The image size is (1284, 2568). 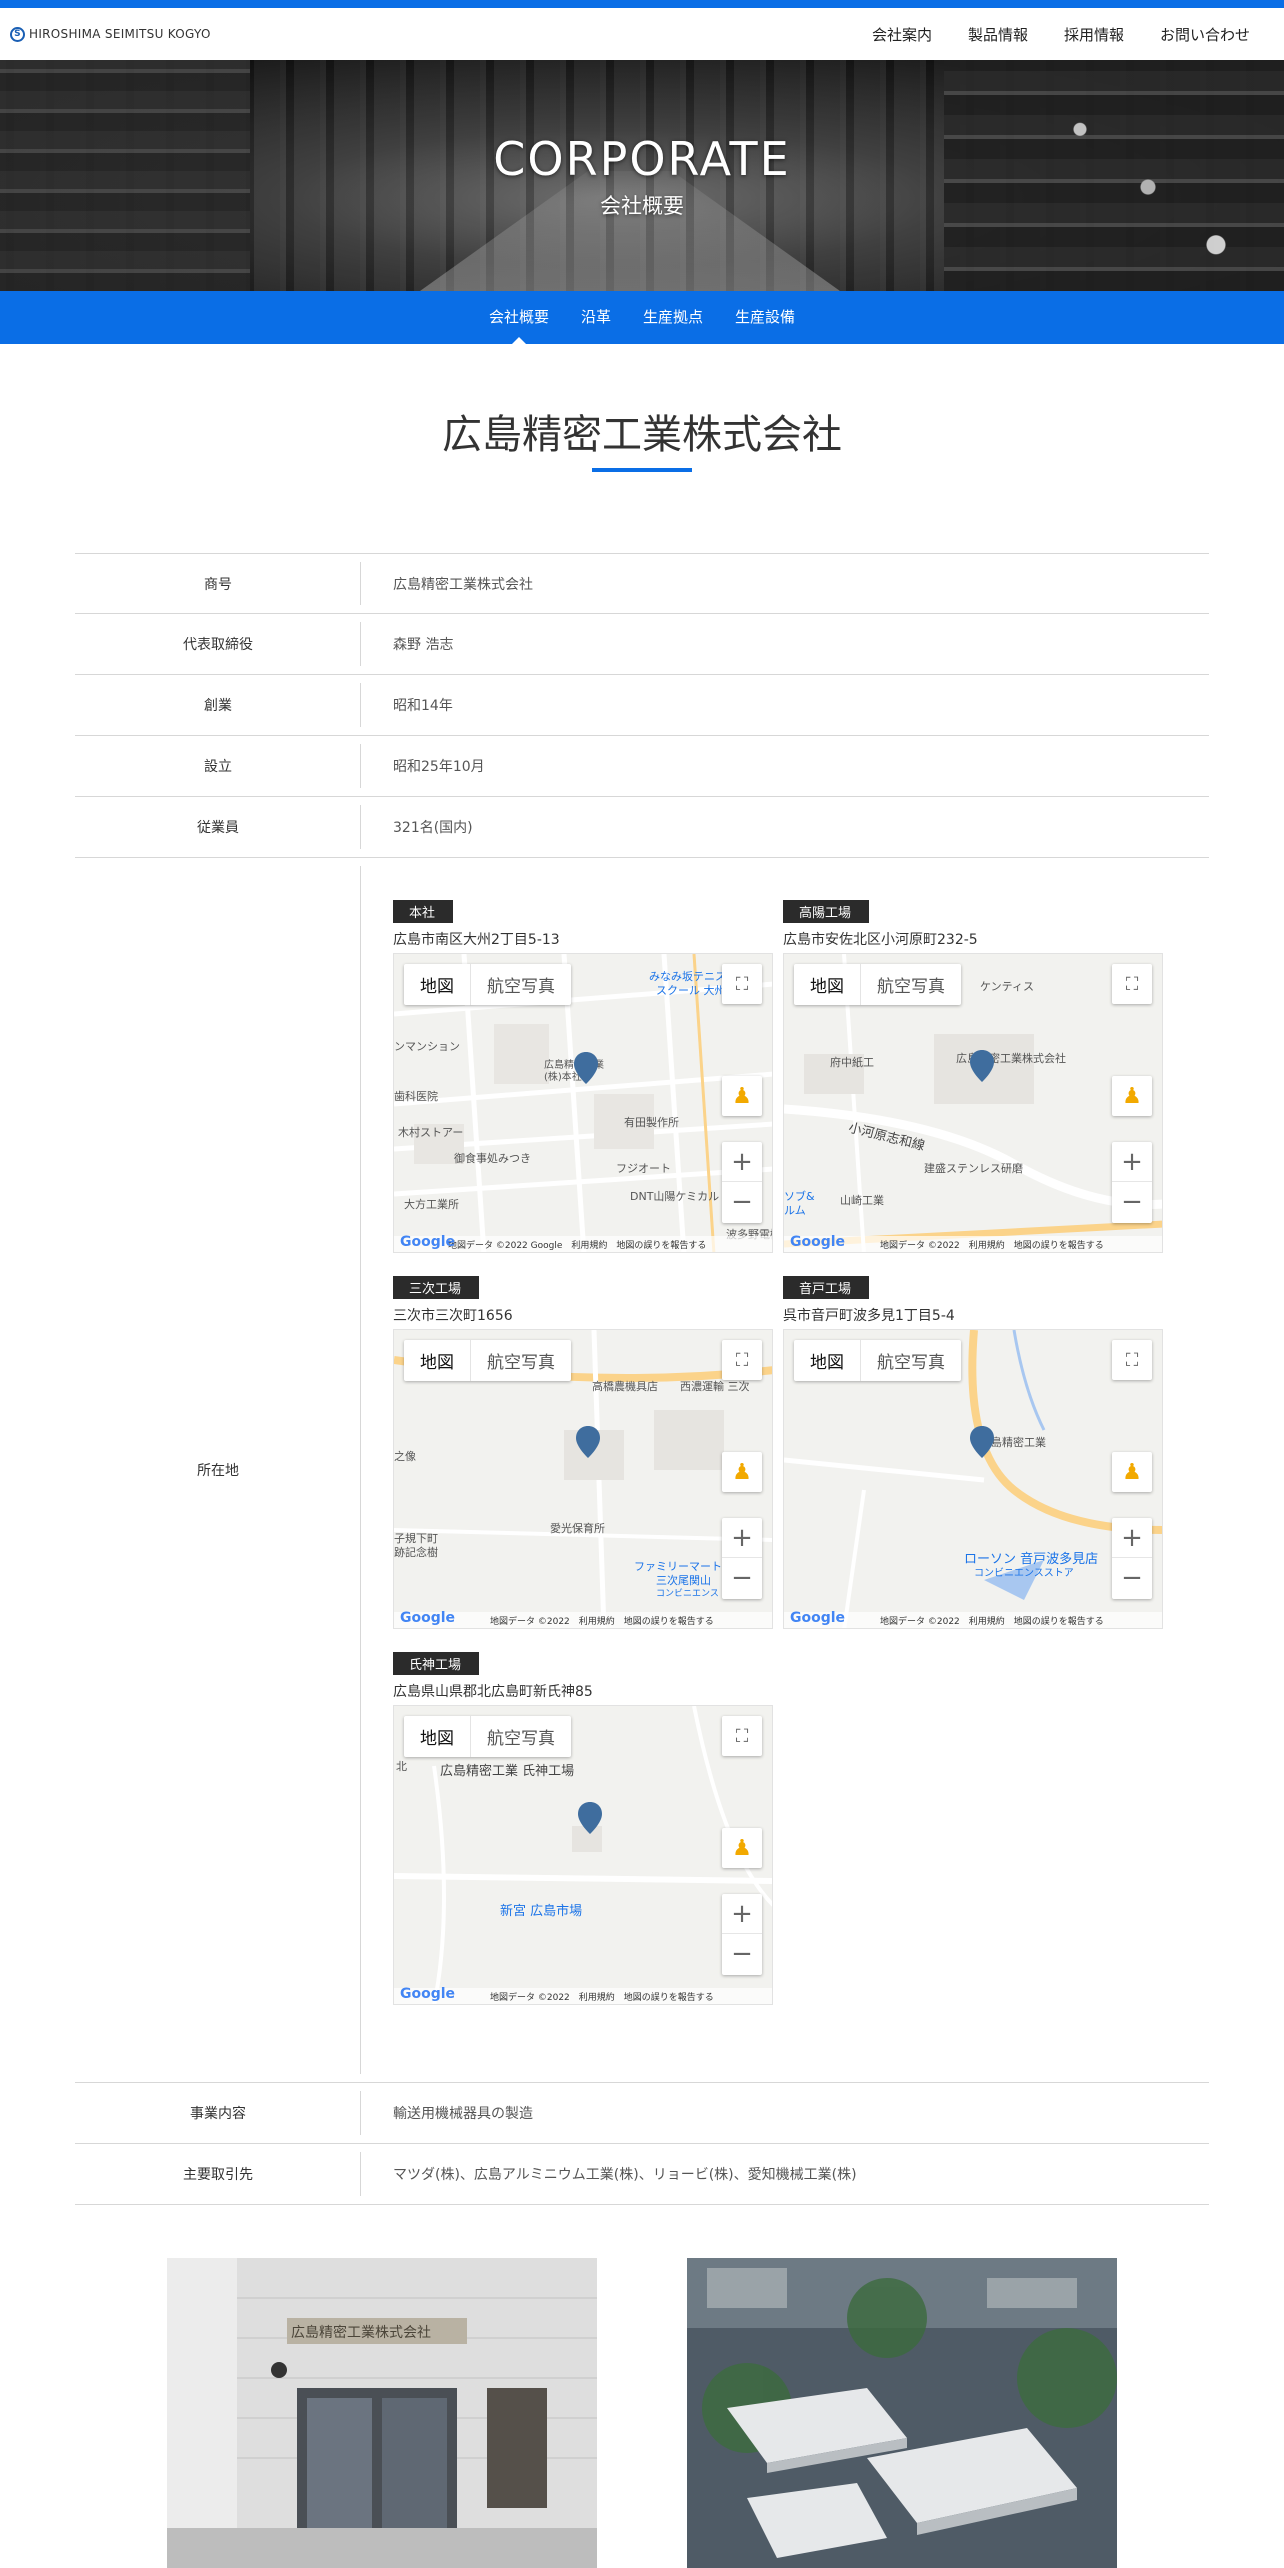 I want to click on subnav-bases: 生産拠点, so click(x=673, y=317).